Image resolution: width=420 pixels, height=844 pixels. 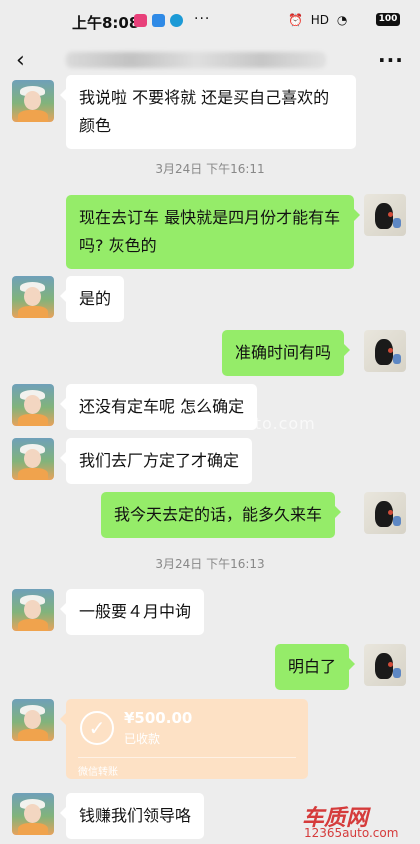 What do you see at coordinates (140, 20) in the screenshot?
I see `notification-app-icon` at bounding box center [140, 20].